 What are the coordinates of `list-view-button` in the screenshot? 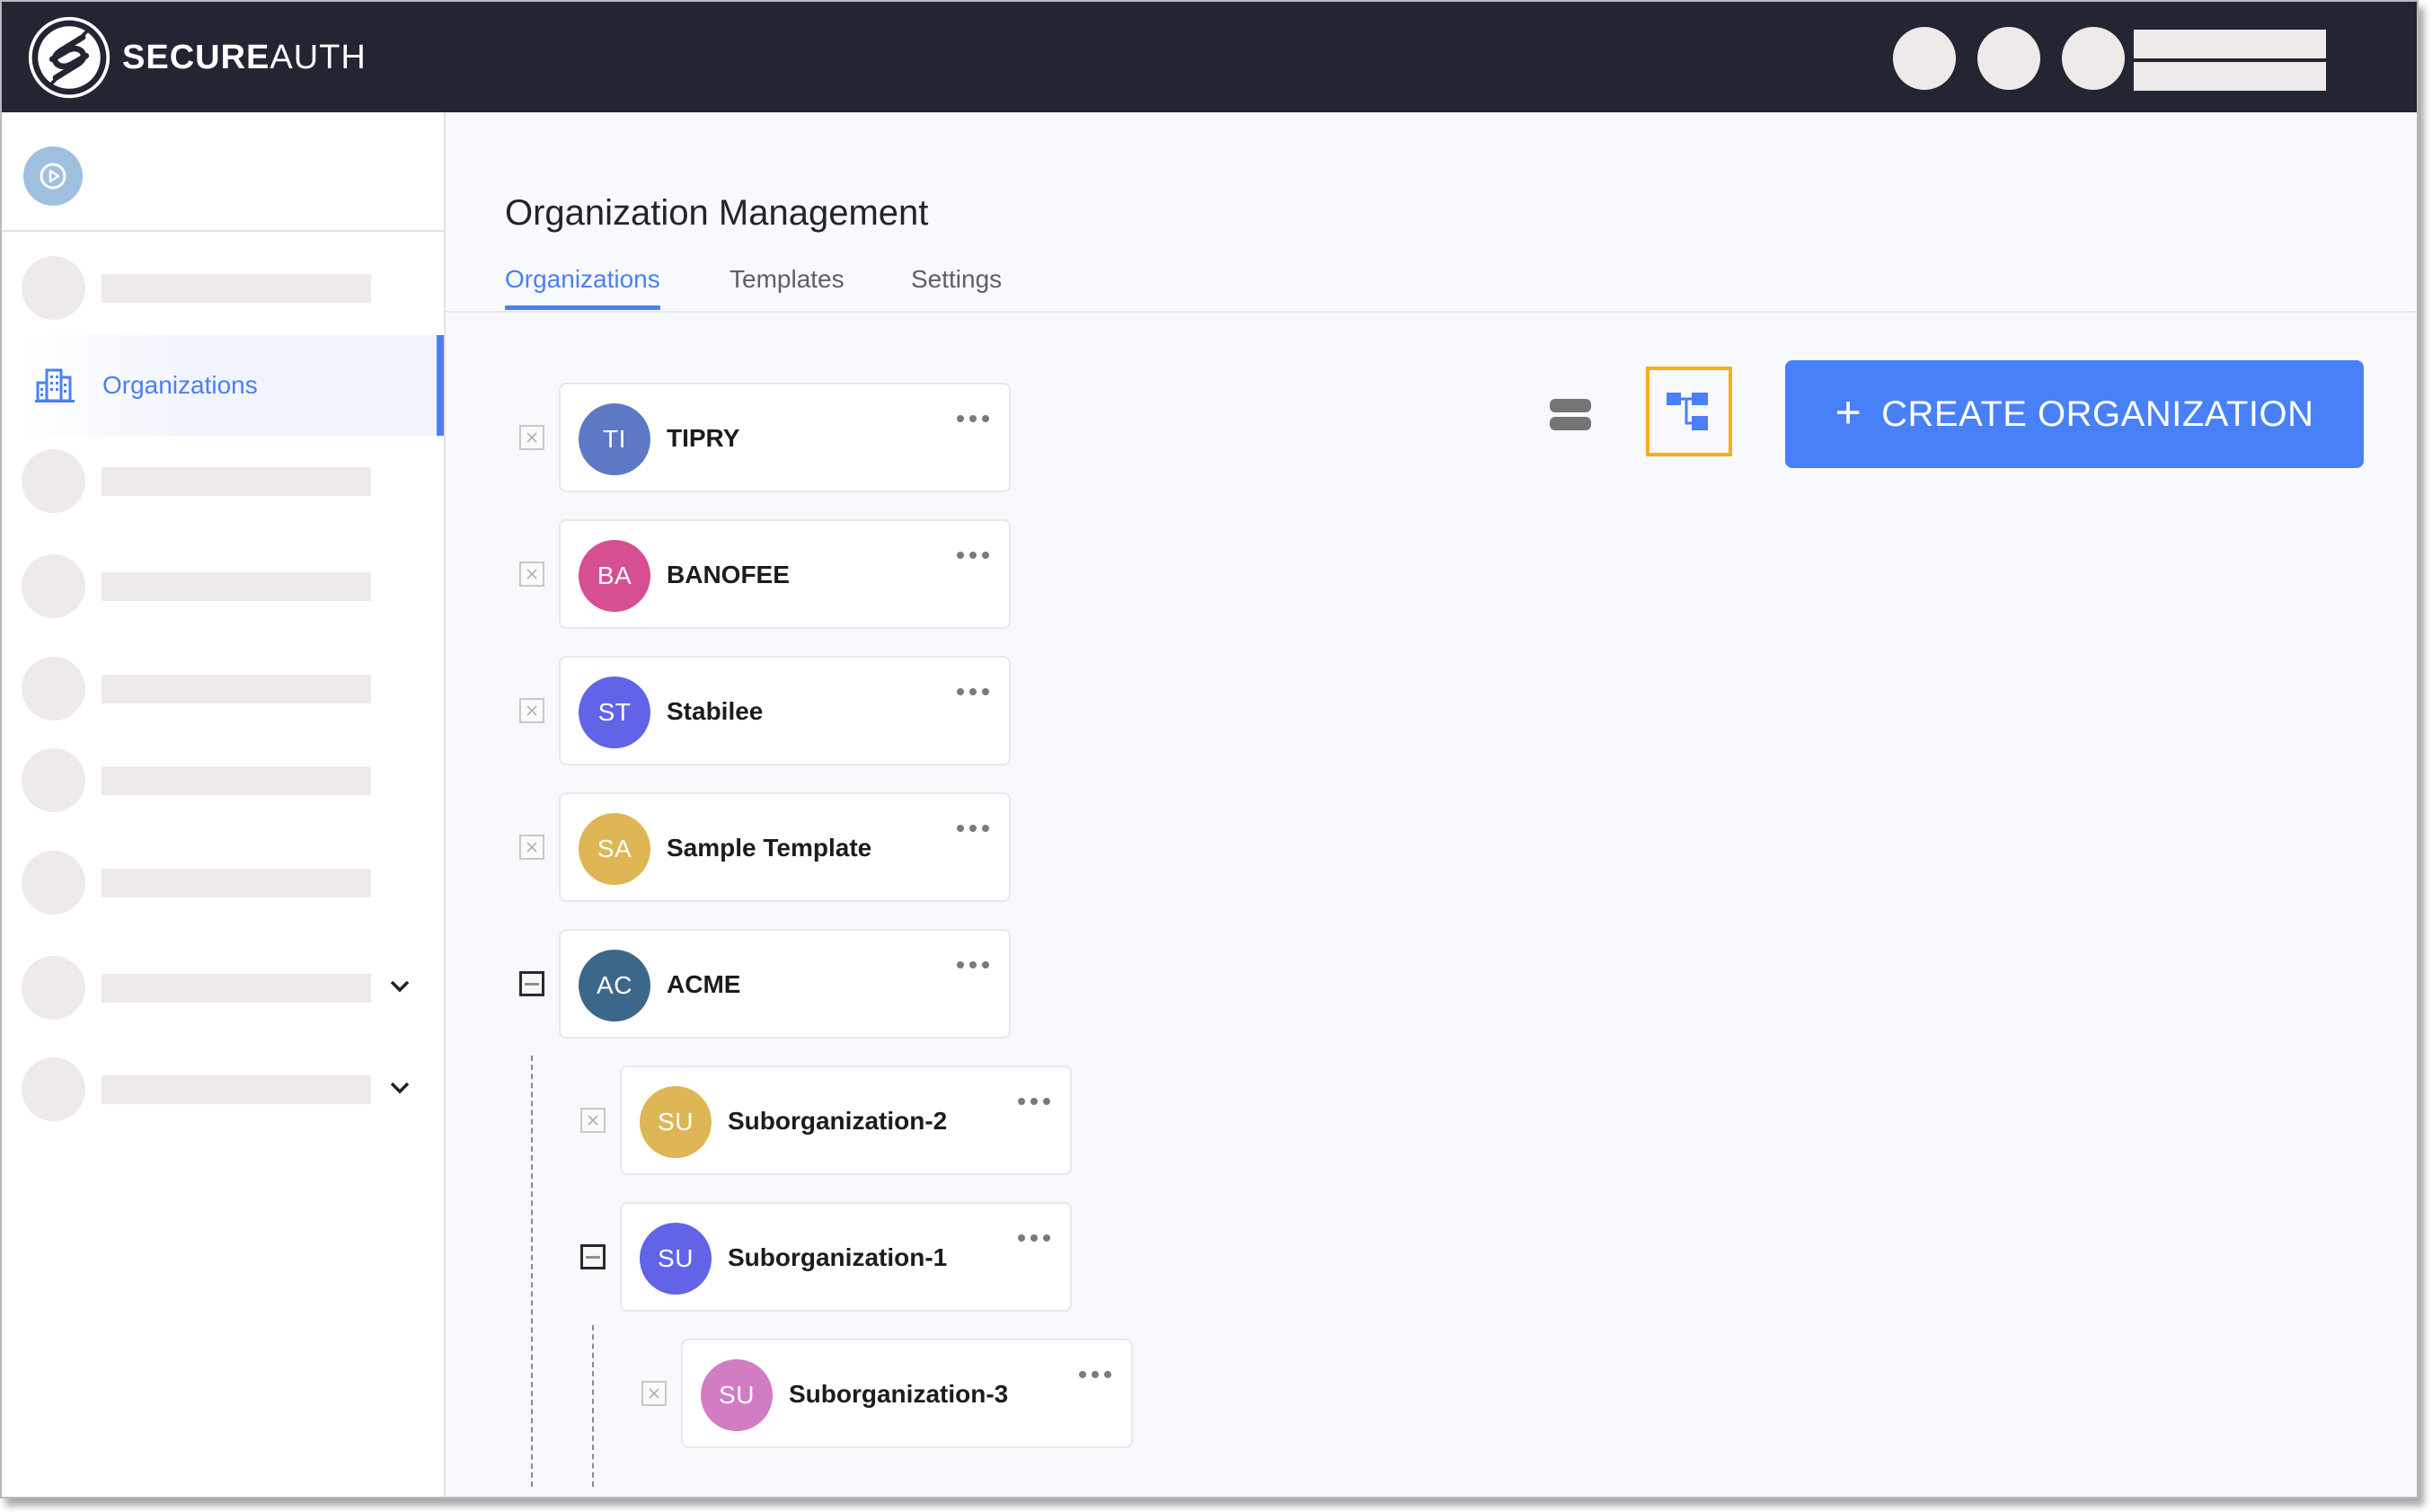 It's located at (1570, 415).